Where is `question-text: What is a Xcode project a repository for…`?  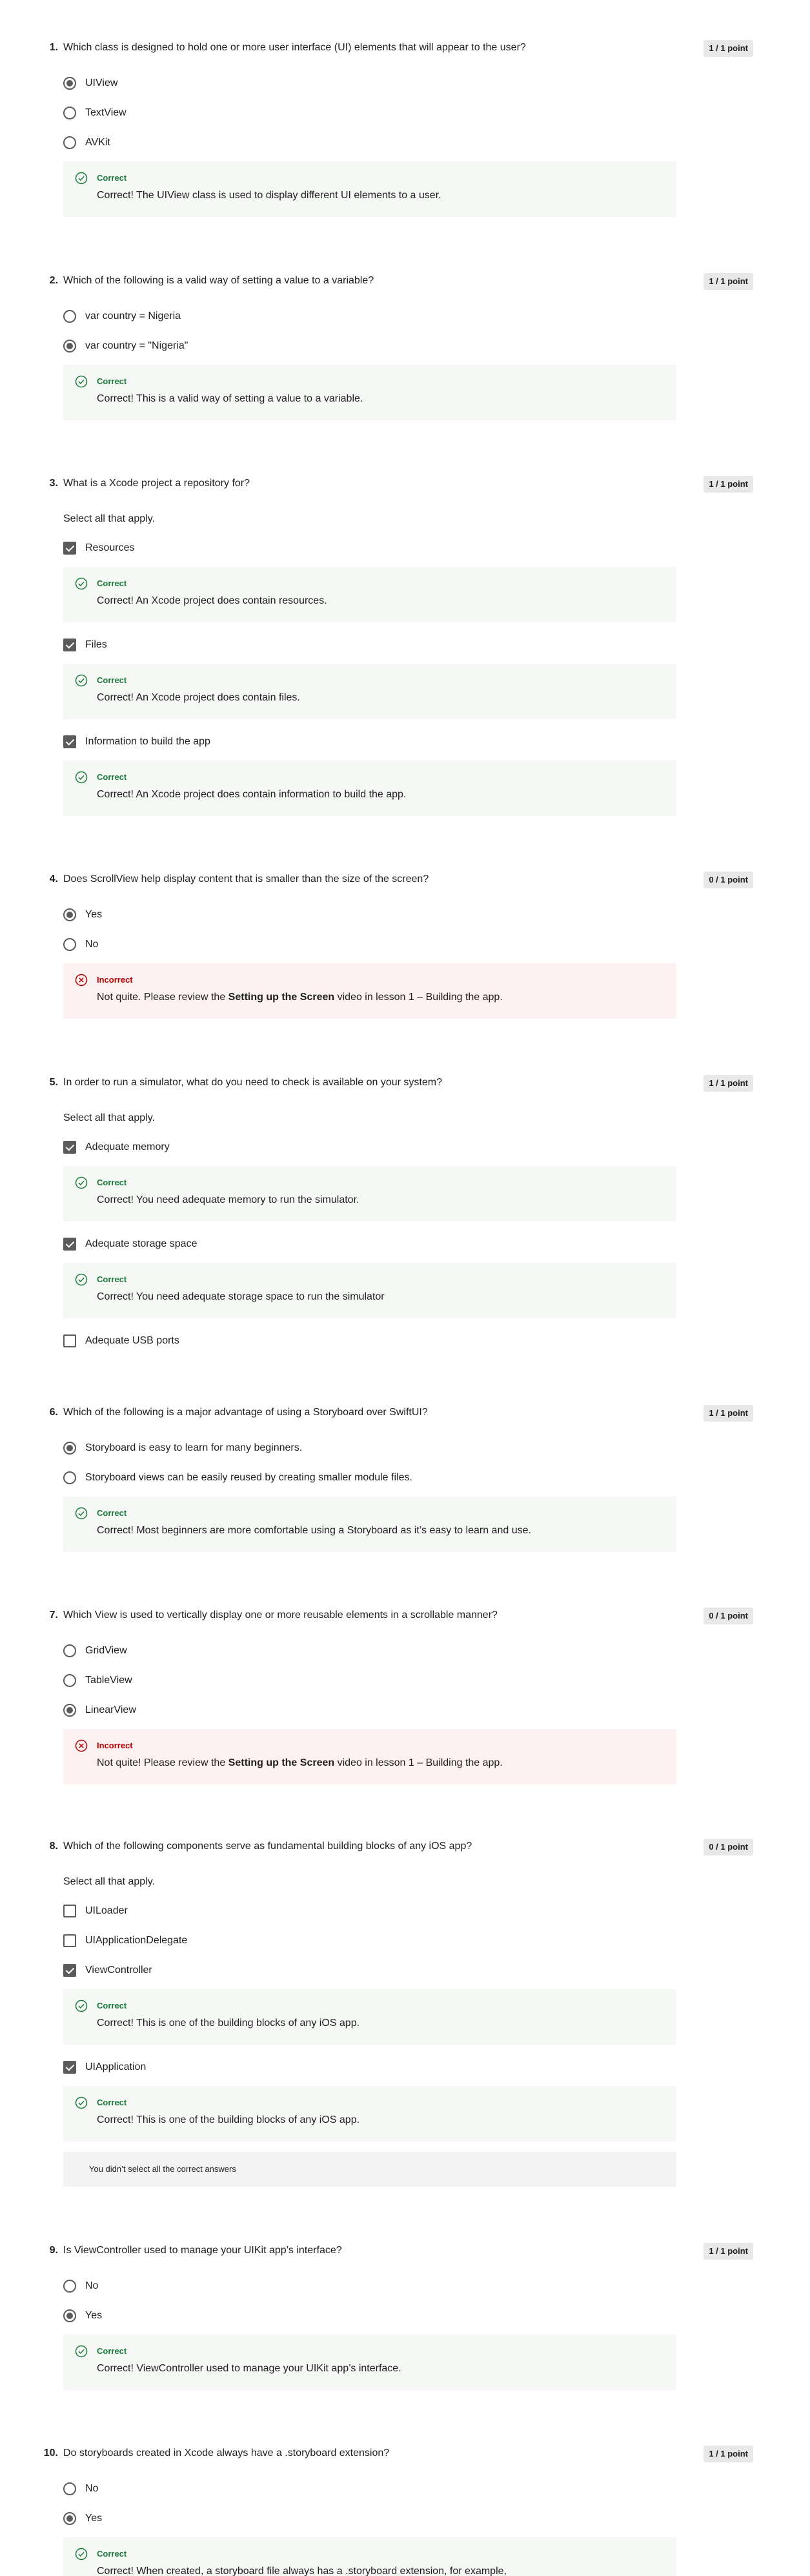
question-text: What is a Xcode project a repository for… is located at coordinates (156, 483).